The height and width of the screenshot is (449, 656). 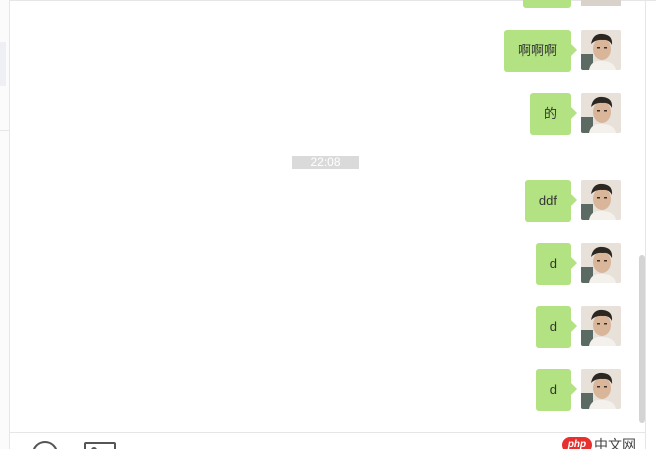 What do you see at coordinates (100, 445) in the screenshot?
I see `image-icon` at bounding box center [100, 445].